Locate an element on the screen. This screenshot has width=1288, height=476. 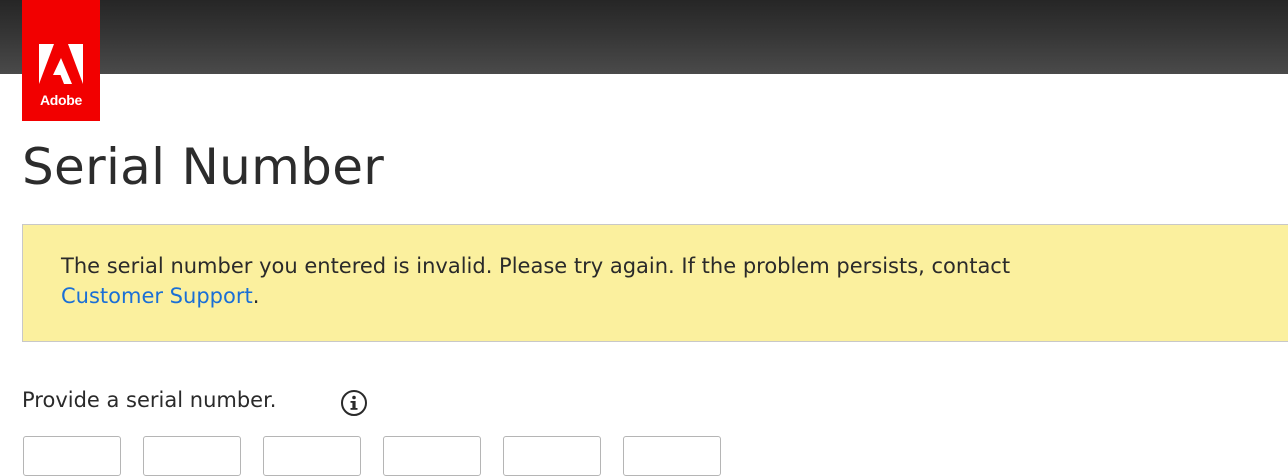
serial-prompt-label: Provide a serial number. is located at coordinates (149, 400).